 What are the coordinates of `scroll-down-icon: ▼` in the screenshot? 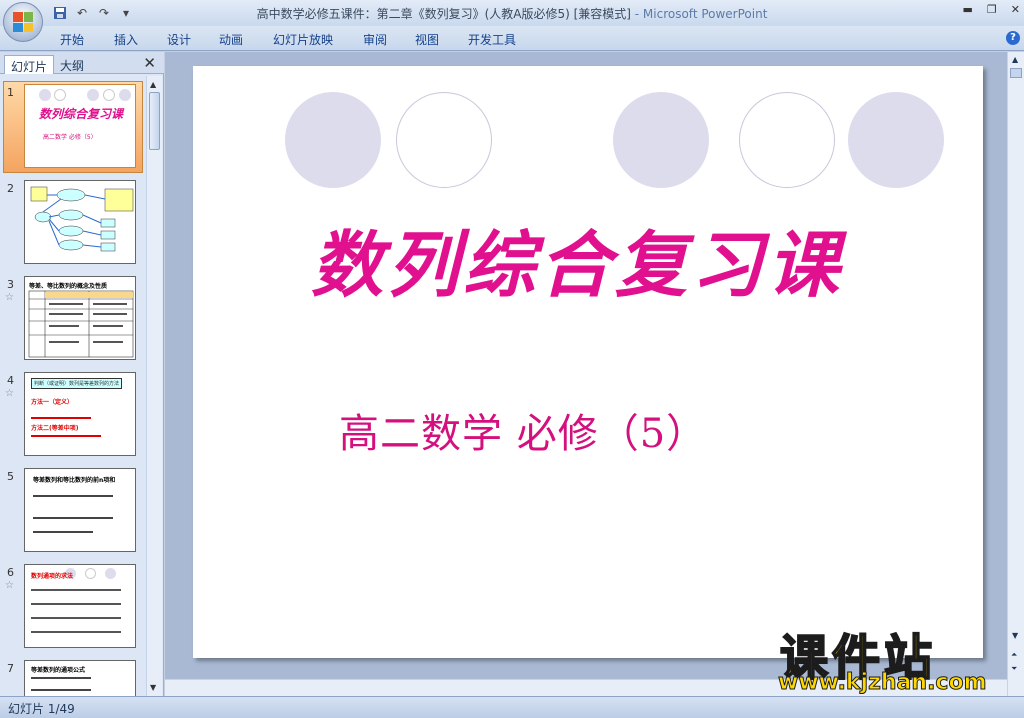 It's located at (153, 687).